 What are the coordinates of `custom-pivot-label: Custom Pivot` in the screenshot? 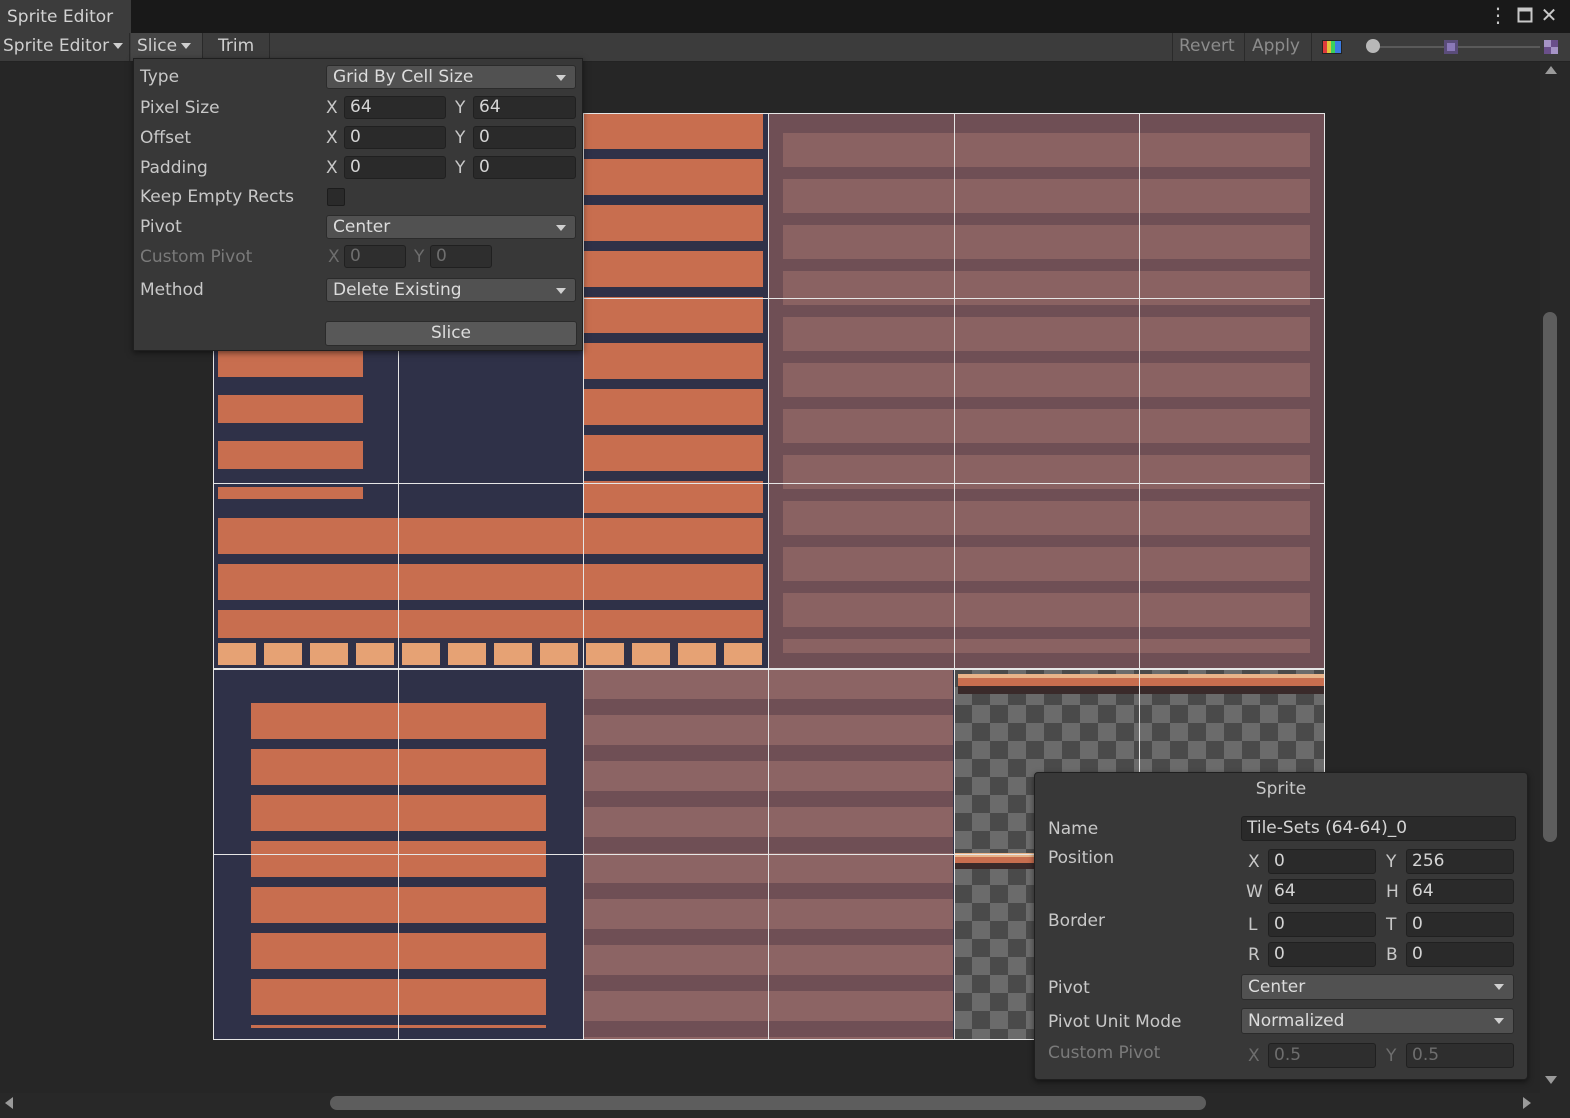 It's located at (196, 257).